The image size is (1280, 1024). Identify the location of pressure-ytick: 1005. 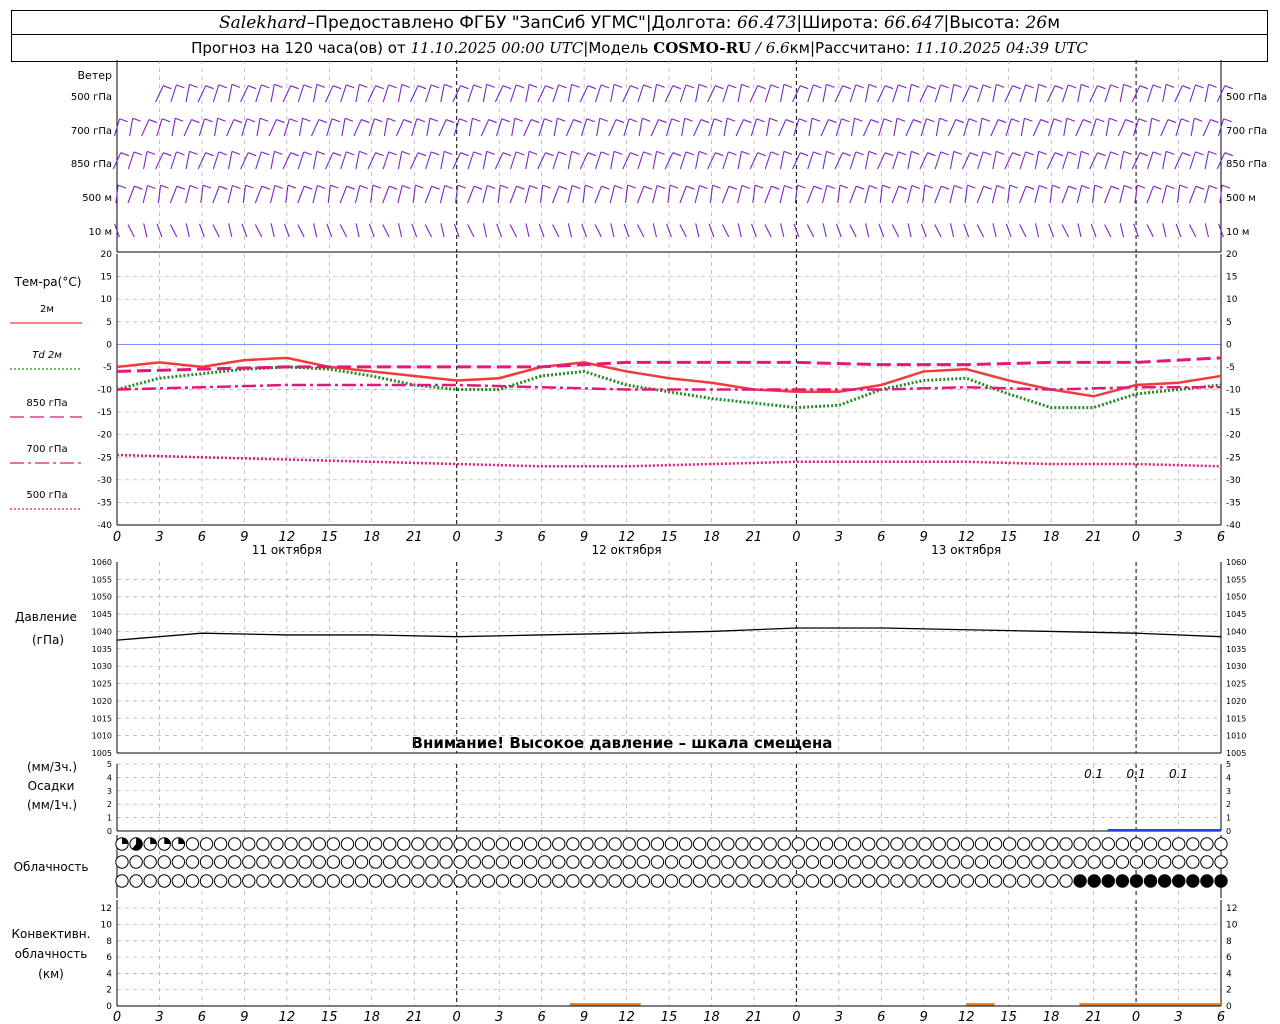
(102, 753).